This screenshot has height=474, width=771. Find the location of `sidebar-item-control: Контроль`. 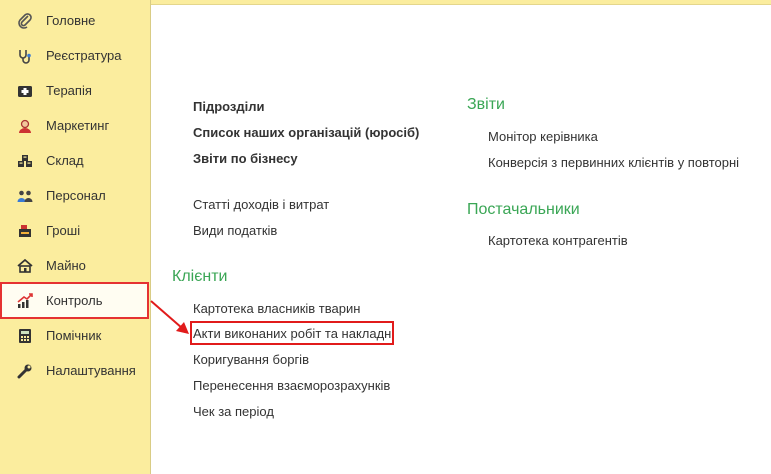

sidebar-item-control: Контроль is located at coordinates (74, 300).